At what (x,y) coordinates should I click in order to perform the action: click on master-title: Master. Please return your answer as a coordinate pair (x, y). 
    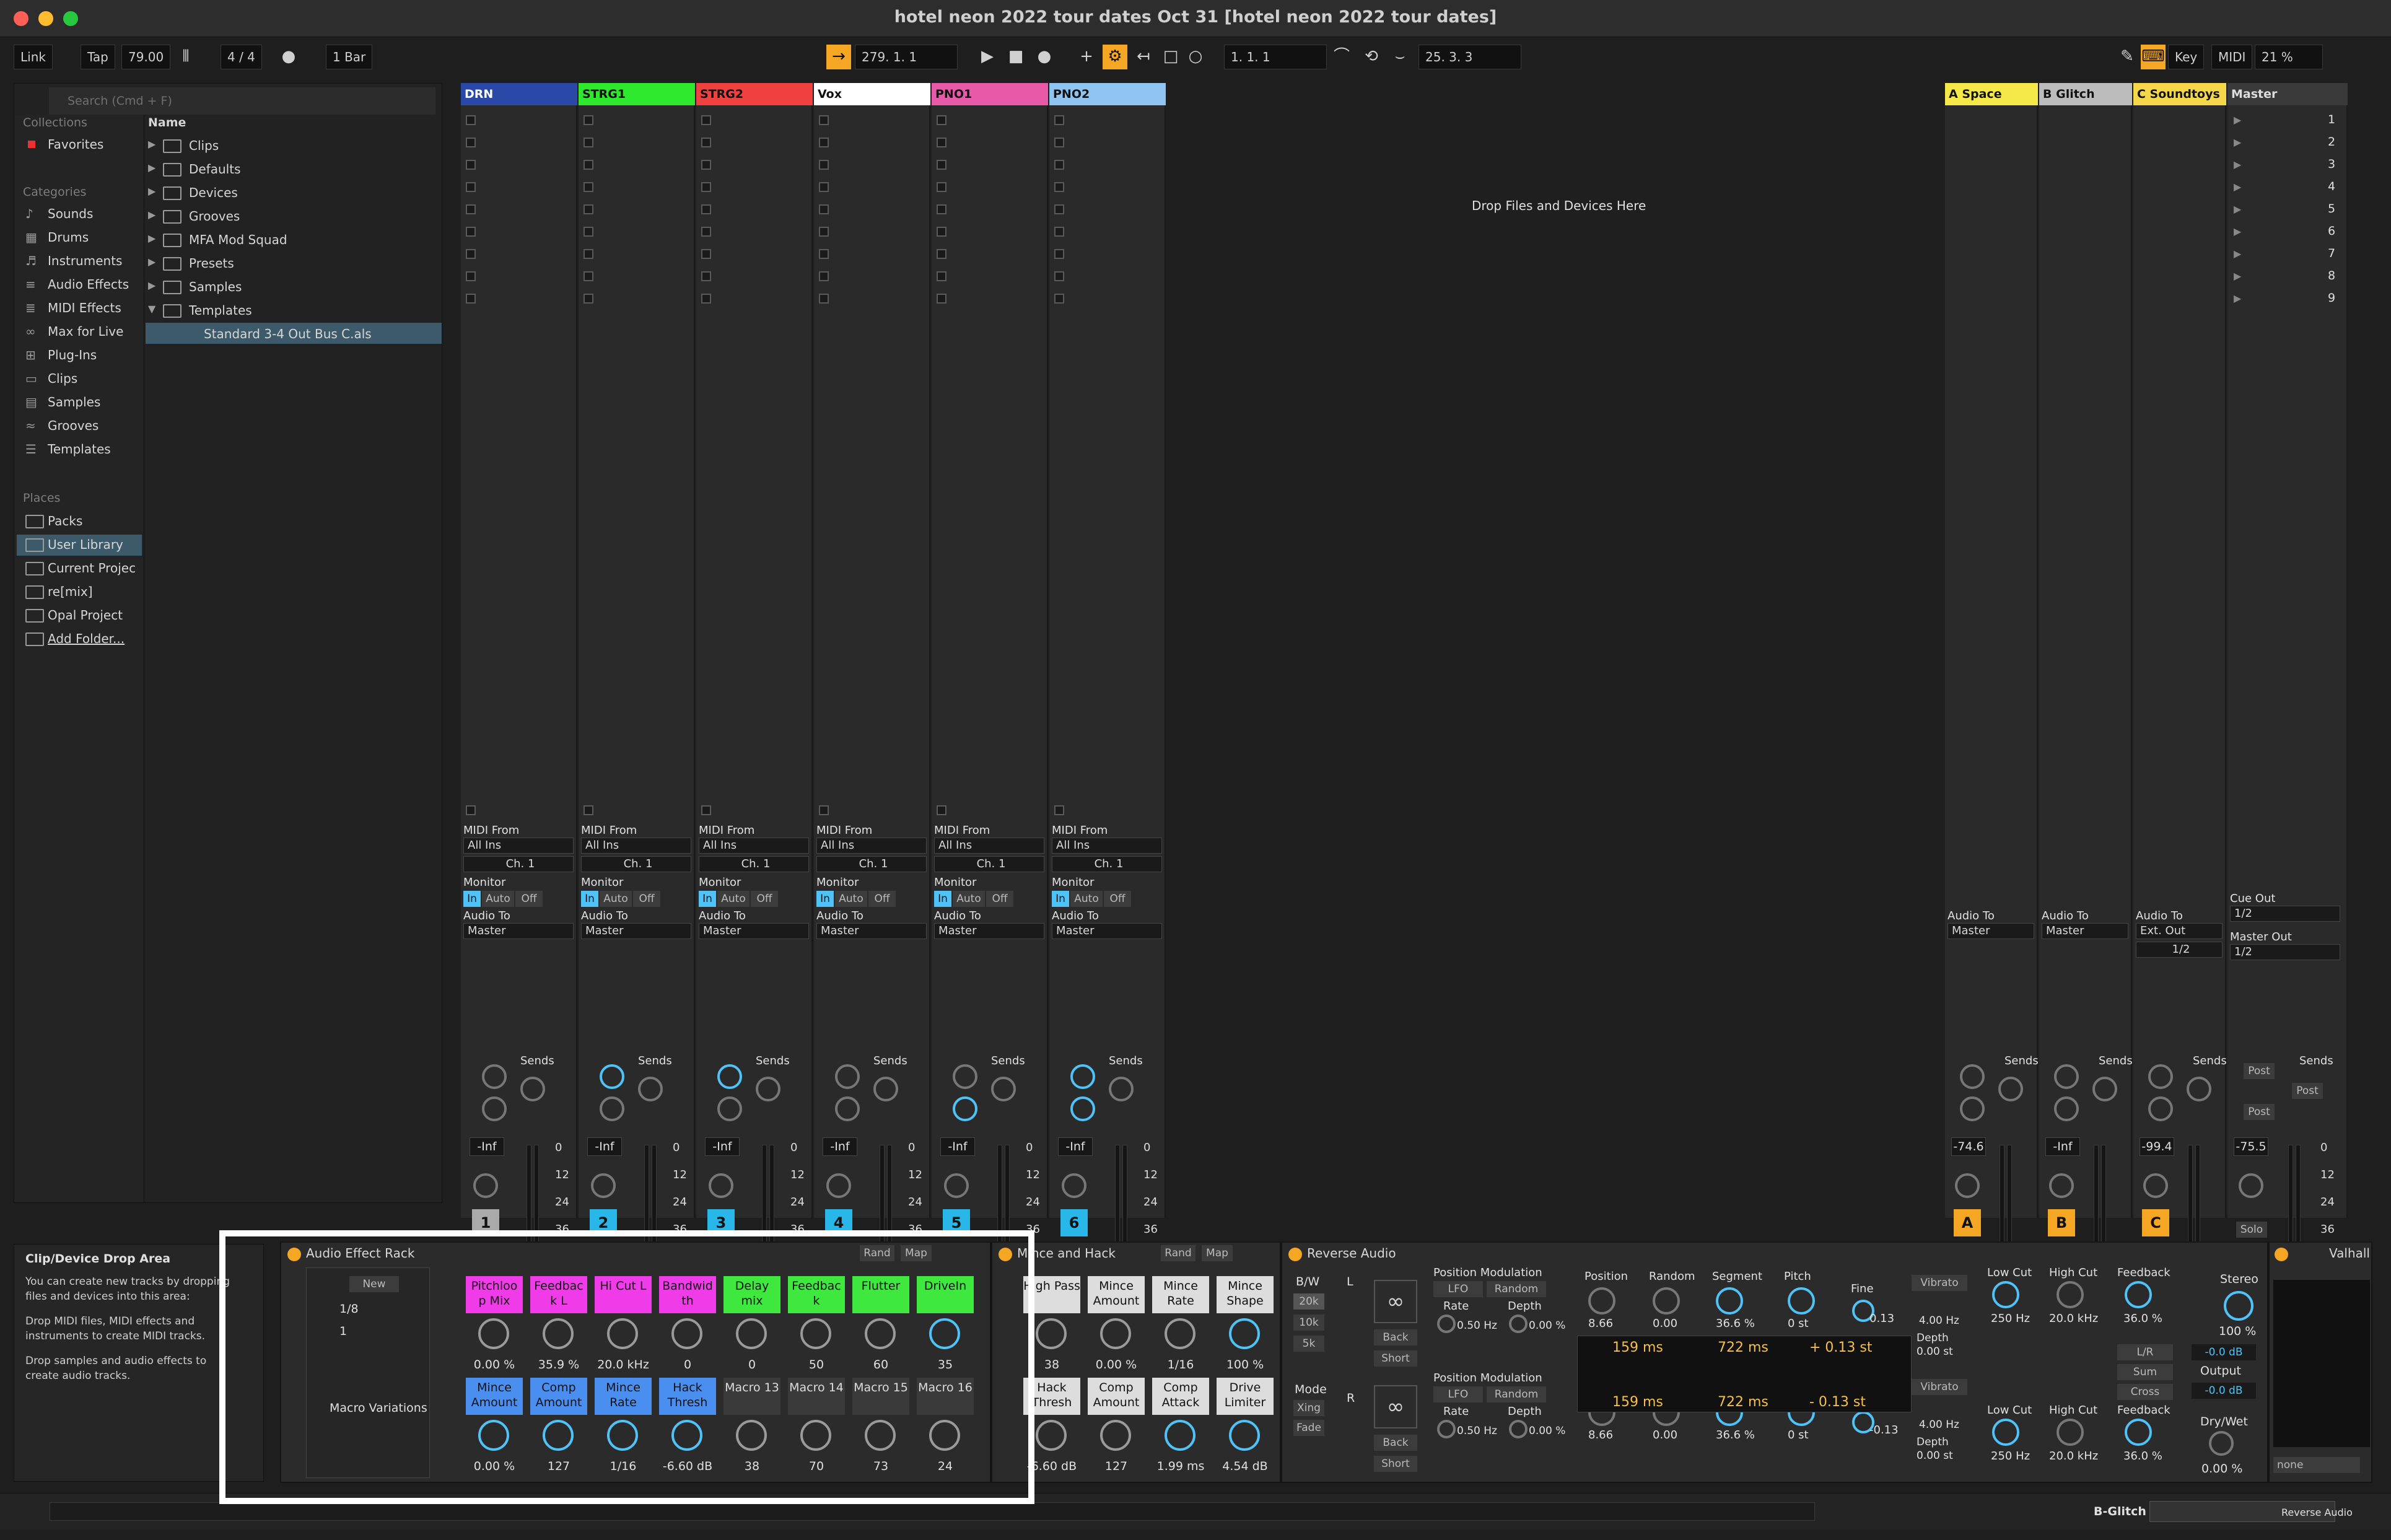
    Looking at the image, I should click on (2287, 94).